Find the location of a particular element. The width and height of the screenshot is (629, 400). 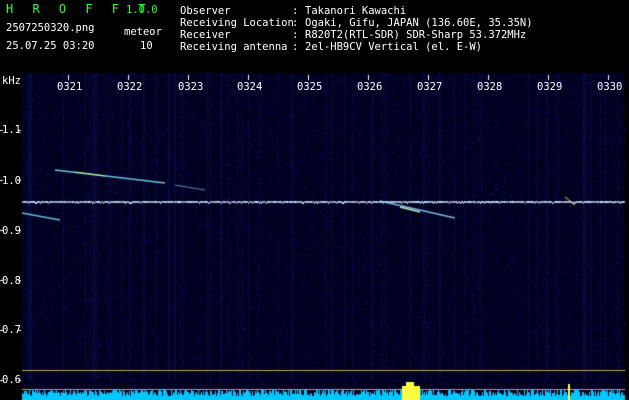

freq-tick-label: 0.6 is located at coordinates (11, 380).